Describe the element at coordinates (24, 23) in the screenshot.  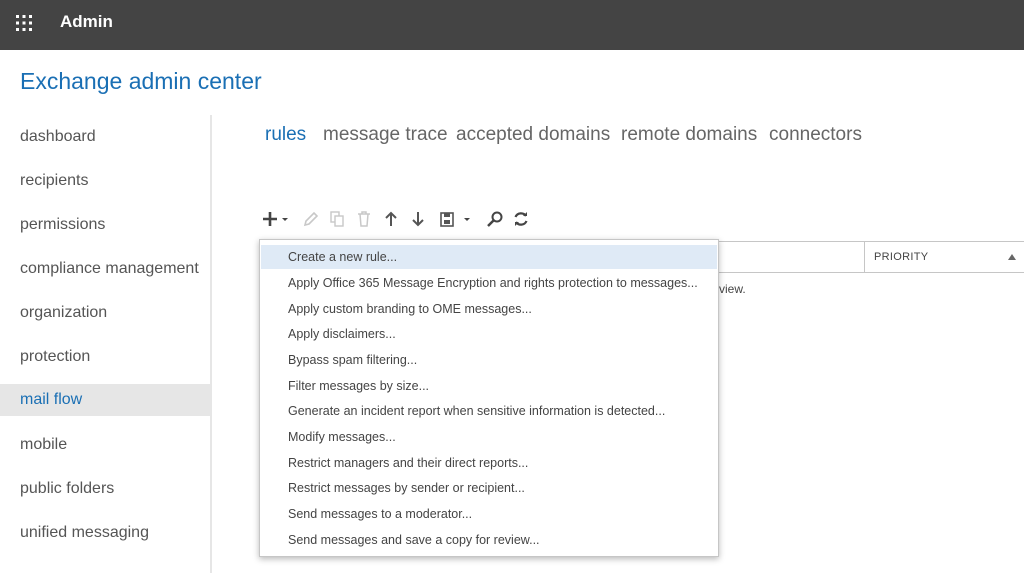
I see `app-launcher-icon` at that location.